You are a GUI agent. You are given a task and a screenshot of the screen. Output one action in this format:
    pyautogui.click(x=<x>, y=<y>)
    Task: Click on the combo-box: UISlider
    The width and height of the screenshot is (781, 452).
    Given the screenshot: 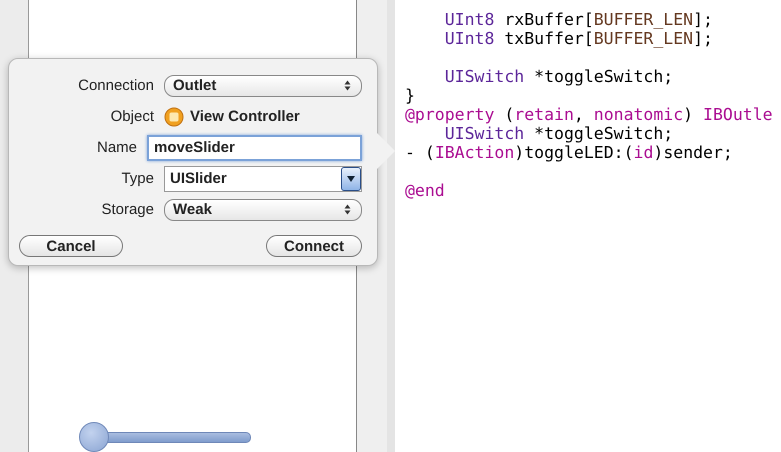 What is the action you would take?
    pyautogui.click(x=263, y=179)
    